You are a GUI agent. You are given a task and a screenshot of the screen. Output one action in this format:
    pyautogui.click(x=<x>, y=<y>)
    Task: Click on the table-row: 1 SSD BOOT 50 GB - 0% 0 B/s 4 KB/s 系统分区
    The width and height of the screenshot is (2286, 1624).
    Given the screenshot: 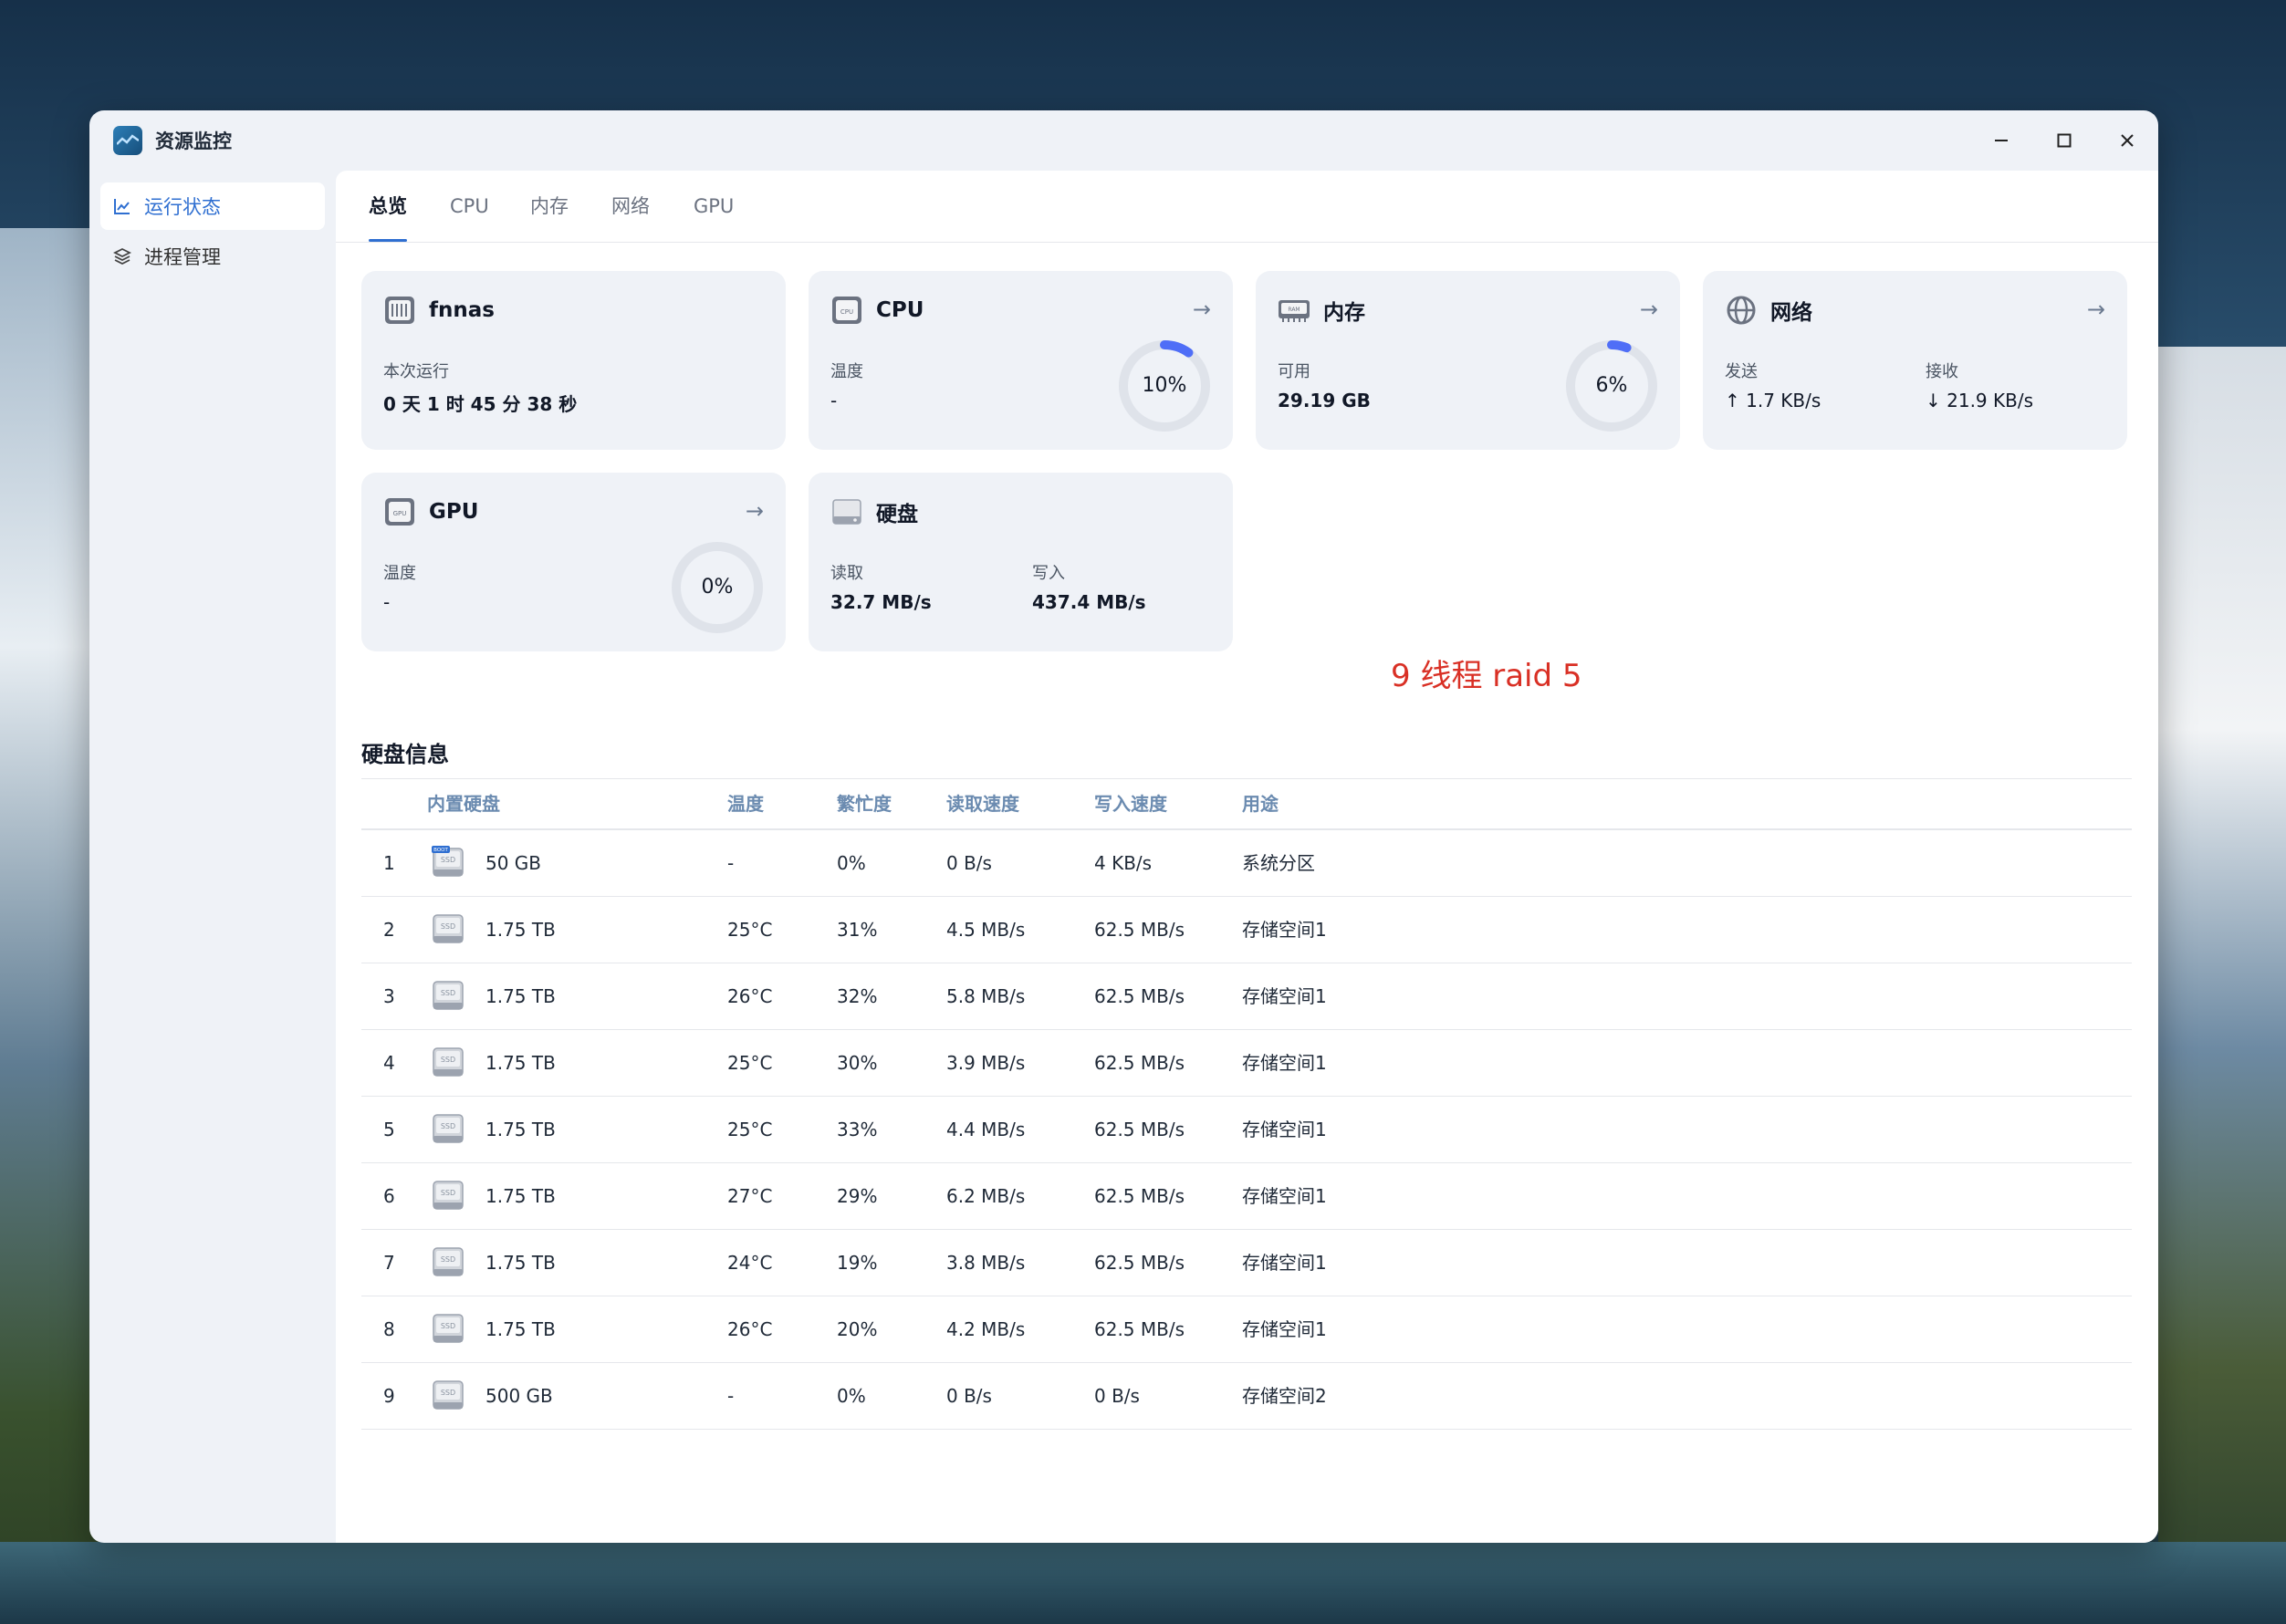 What is the action you would take?
    pyautogui.click(x=1246, y=863)
    